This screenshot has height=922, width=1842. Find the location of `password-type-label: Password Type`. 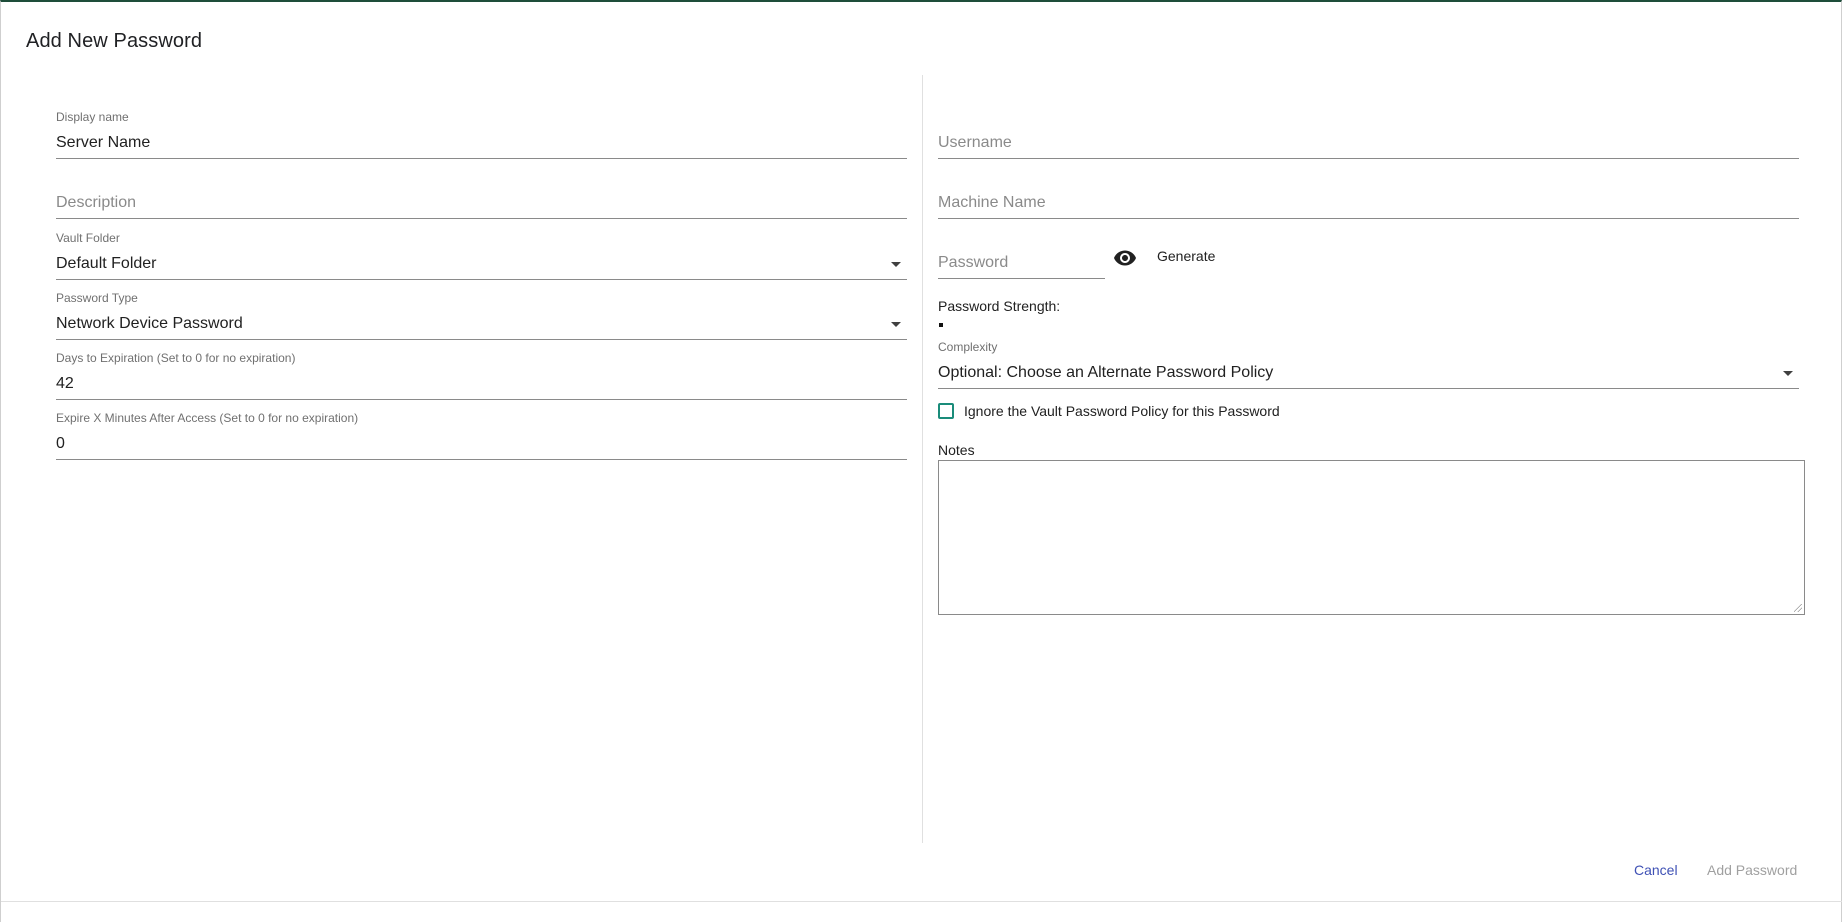

password-type-label: Password Type is located at coordinates (97, 298).